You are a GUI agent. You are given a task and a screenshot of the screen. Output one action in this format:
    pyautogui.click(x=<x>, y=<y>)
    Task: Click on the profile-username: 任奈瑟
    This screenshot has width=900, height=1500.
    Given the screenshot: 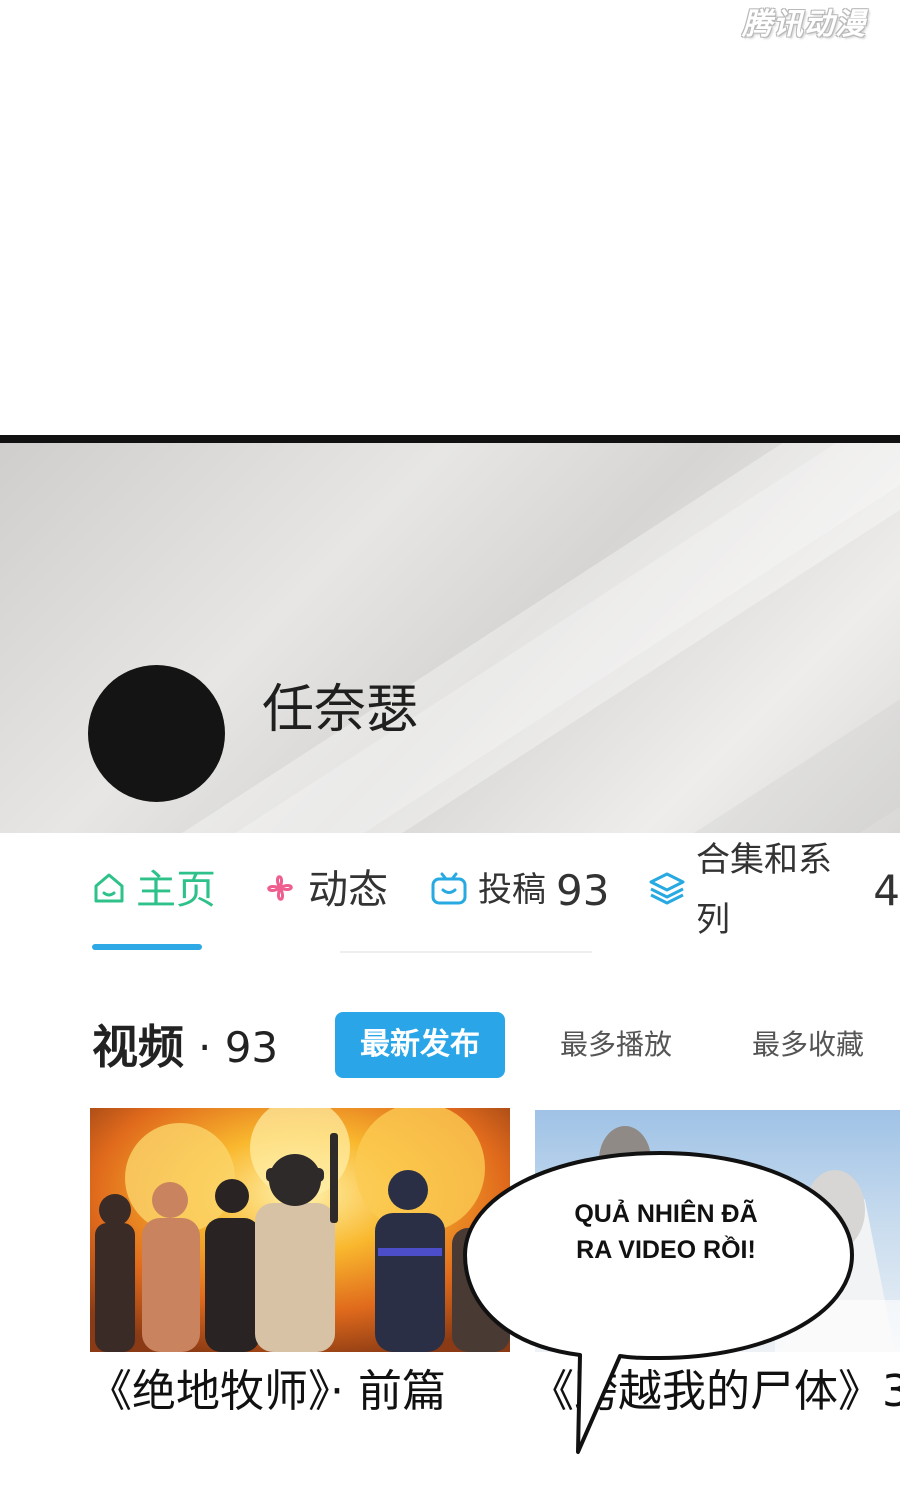 What is the action you would take?
    pyautogui.click(x=340, y=710)
    